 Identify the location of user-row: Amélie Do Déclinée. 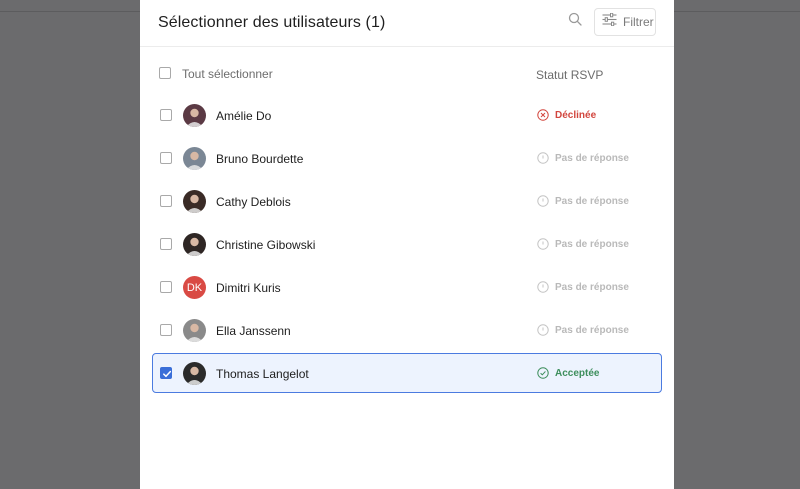
(407, 115).